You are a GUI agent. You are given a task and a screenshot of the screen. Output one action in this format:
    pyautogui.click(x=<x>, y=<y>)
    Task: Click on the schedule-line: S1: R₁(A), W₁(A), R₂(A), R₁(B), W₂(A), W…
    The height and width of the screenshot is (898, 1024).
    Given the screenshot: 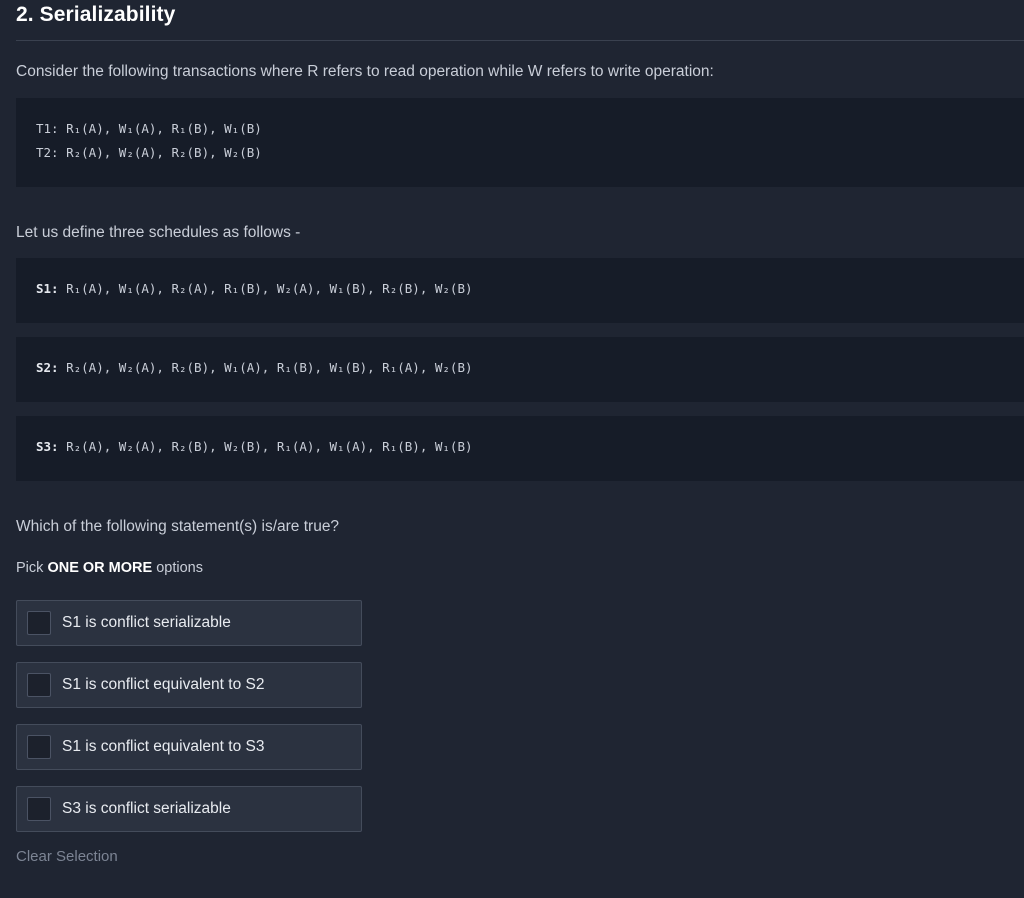 What is the action you would take?
    pyautogui.click(x=254, y=288)
    